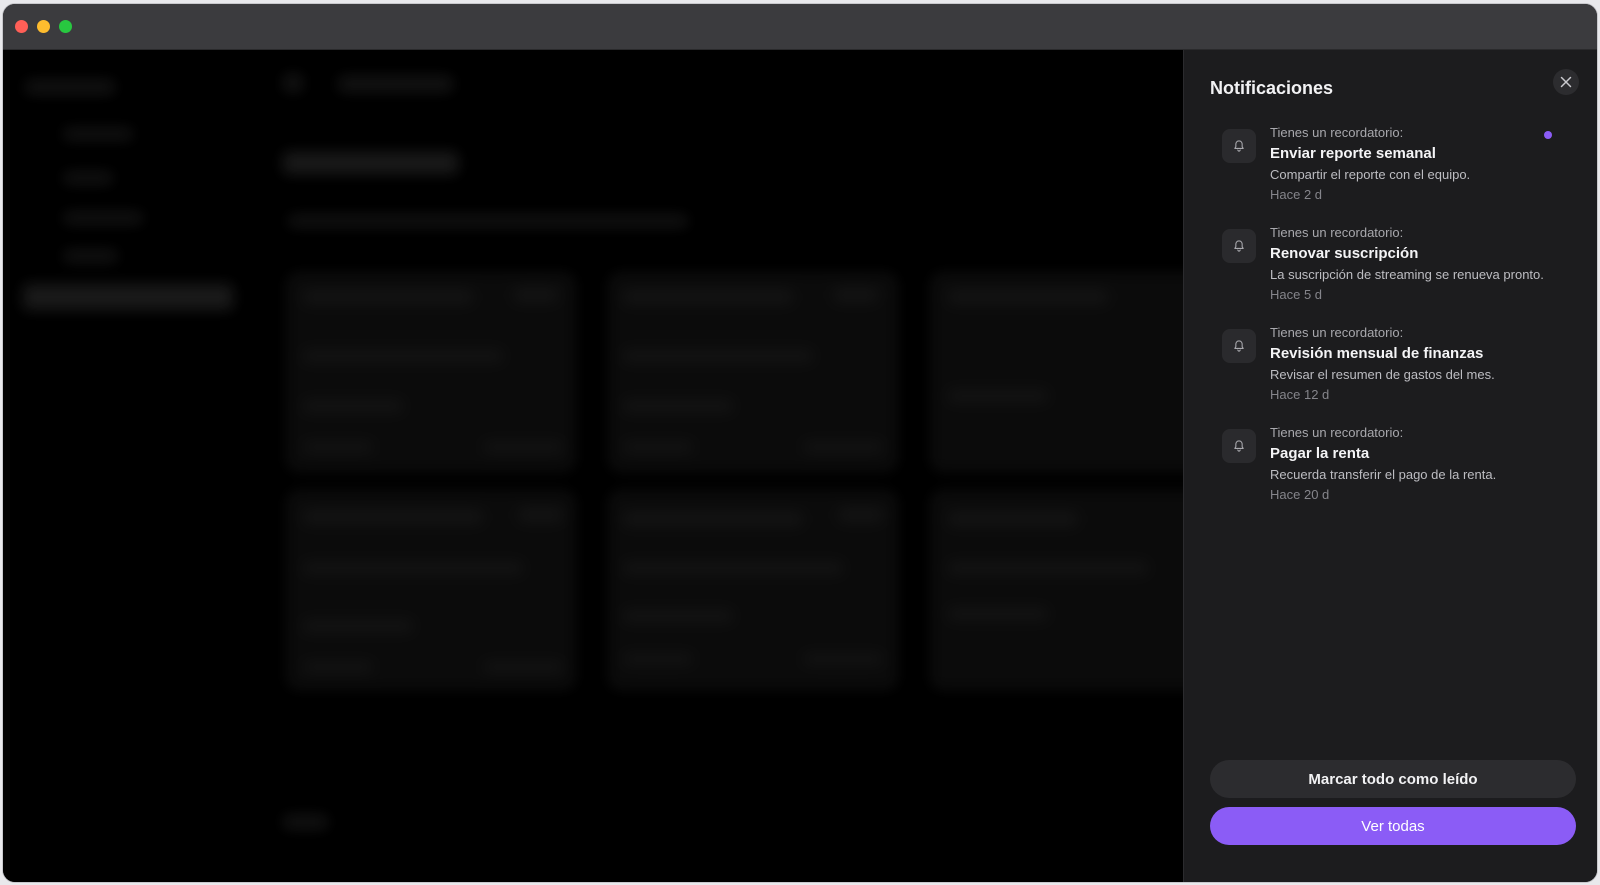 Image resolution: width=1600 pixels, height=885 pixels. I want to click on window-minimize-button, so click(43, 26).